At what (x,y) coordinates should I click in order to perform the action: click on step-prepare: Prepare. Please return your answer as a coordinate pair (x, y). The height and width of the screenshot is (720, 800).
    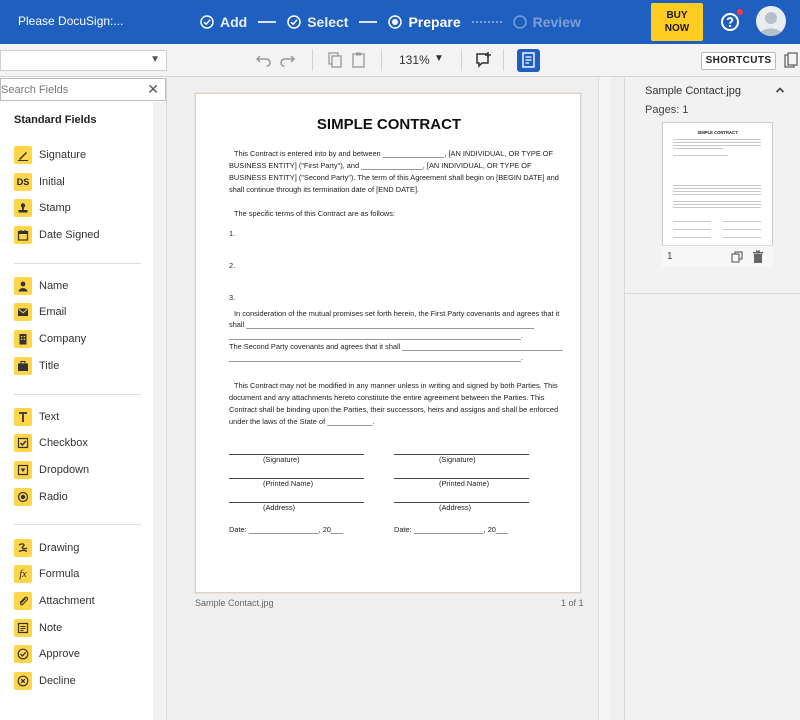
    Looking at the image, I should click on (424, 22).